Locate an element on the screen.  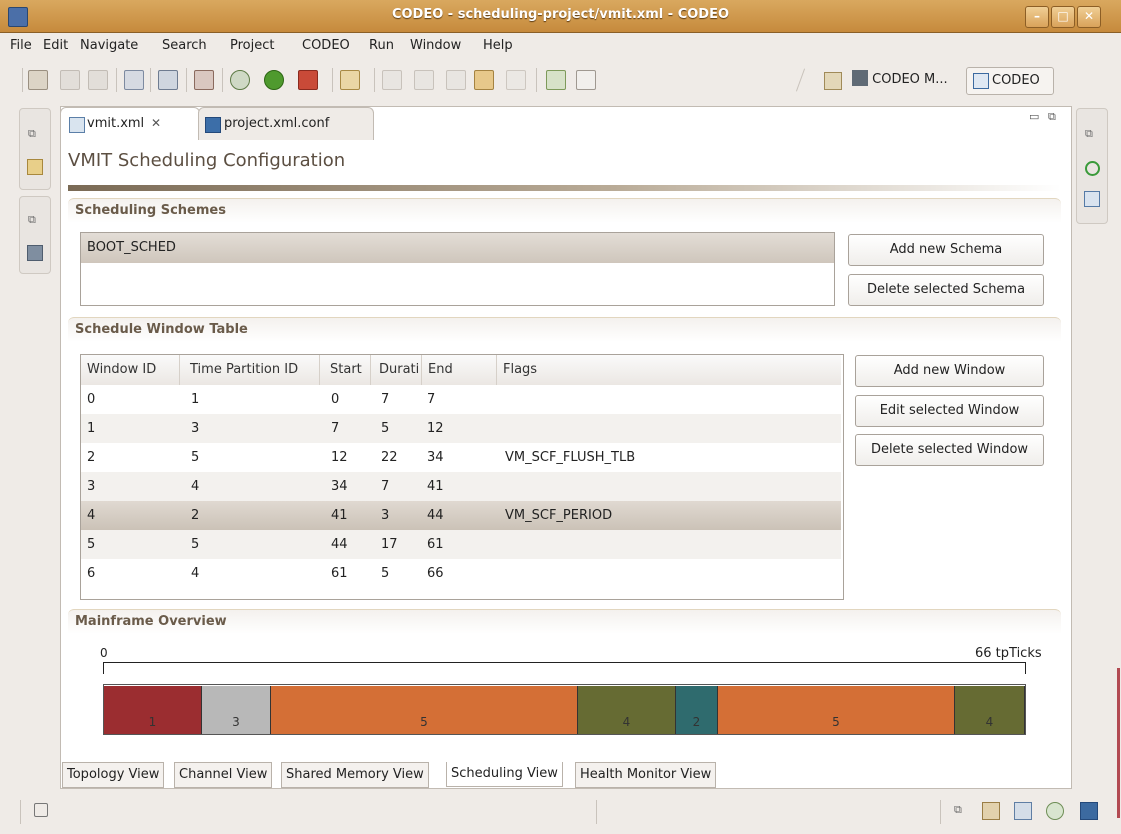
mainframe-segment: 2 is located at coordinates (697, 710).